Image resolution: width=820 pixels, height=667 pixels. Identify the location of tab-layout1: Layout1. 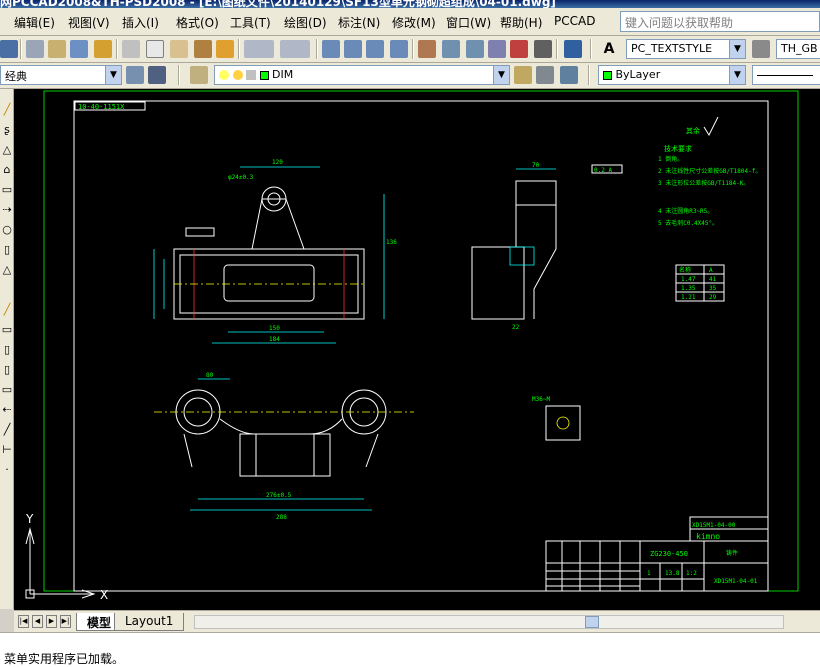
(149, 622).